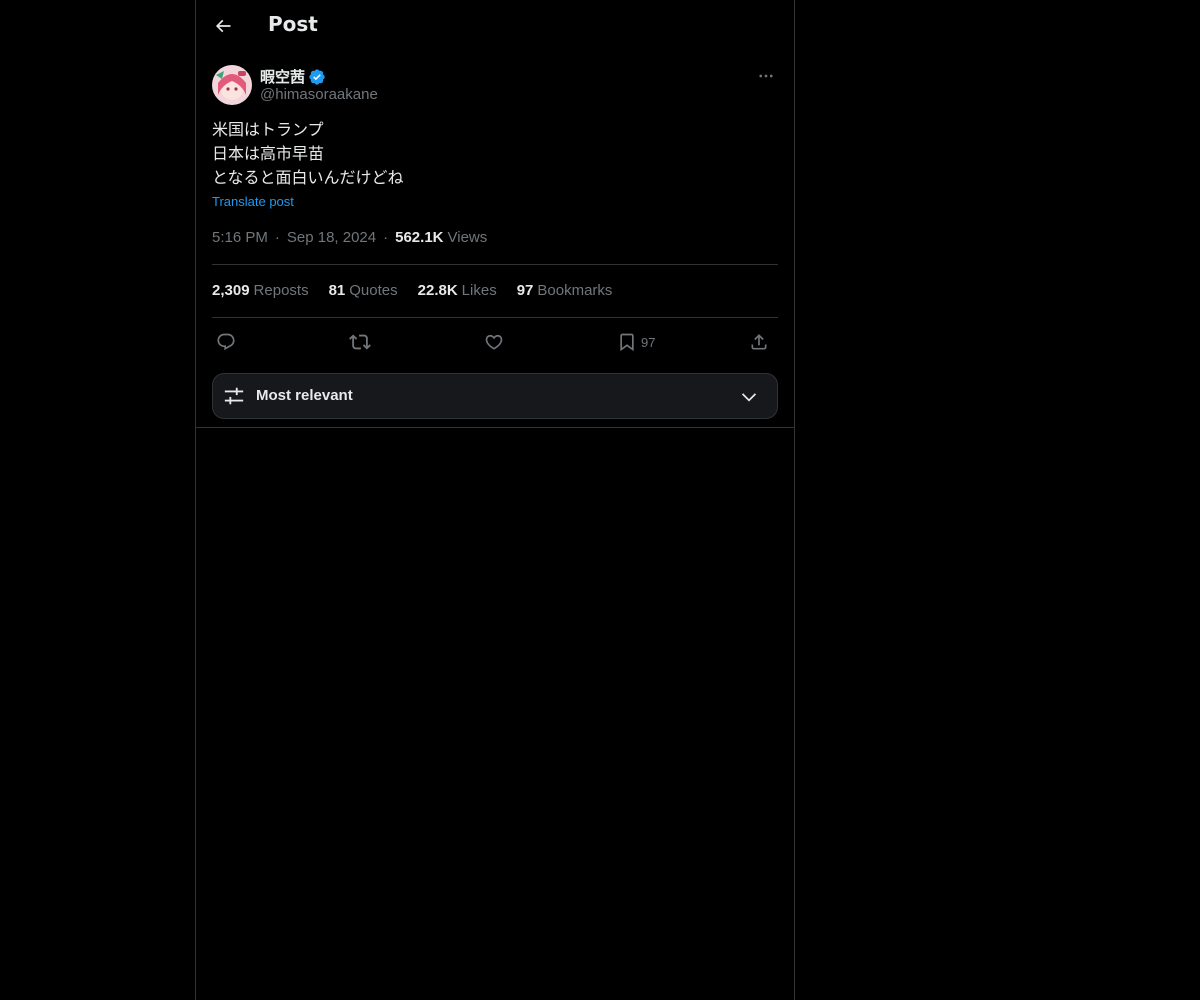 The height and width of the screenshot is (1000, 1200). What do you see at coordinates (495, 27) in the screenshot?
I see `page-header: Post` at bounding box center [495, 27].